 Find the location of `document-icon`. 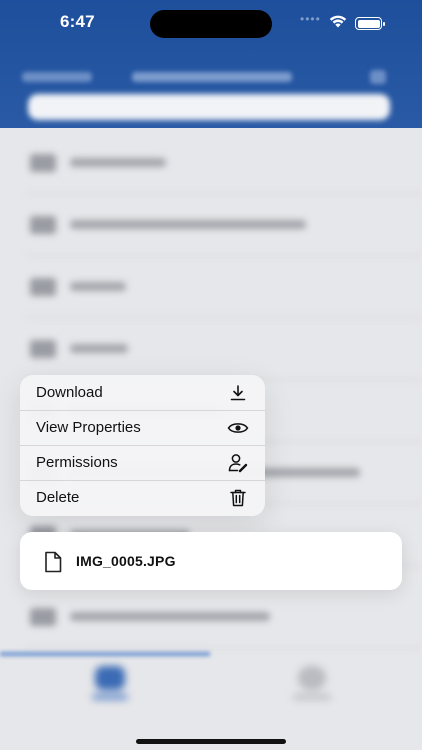

document-icon is located at coordinates (53, 564).